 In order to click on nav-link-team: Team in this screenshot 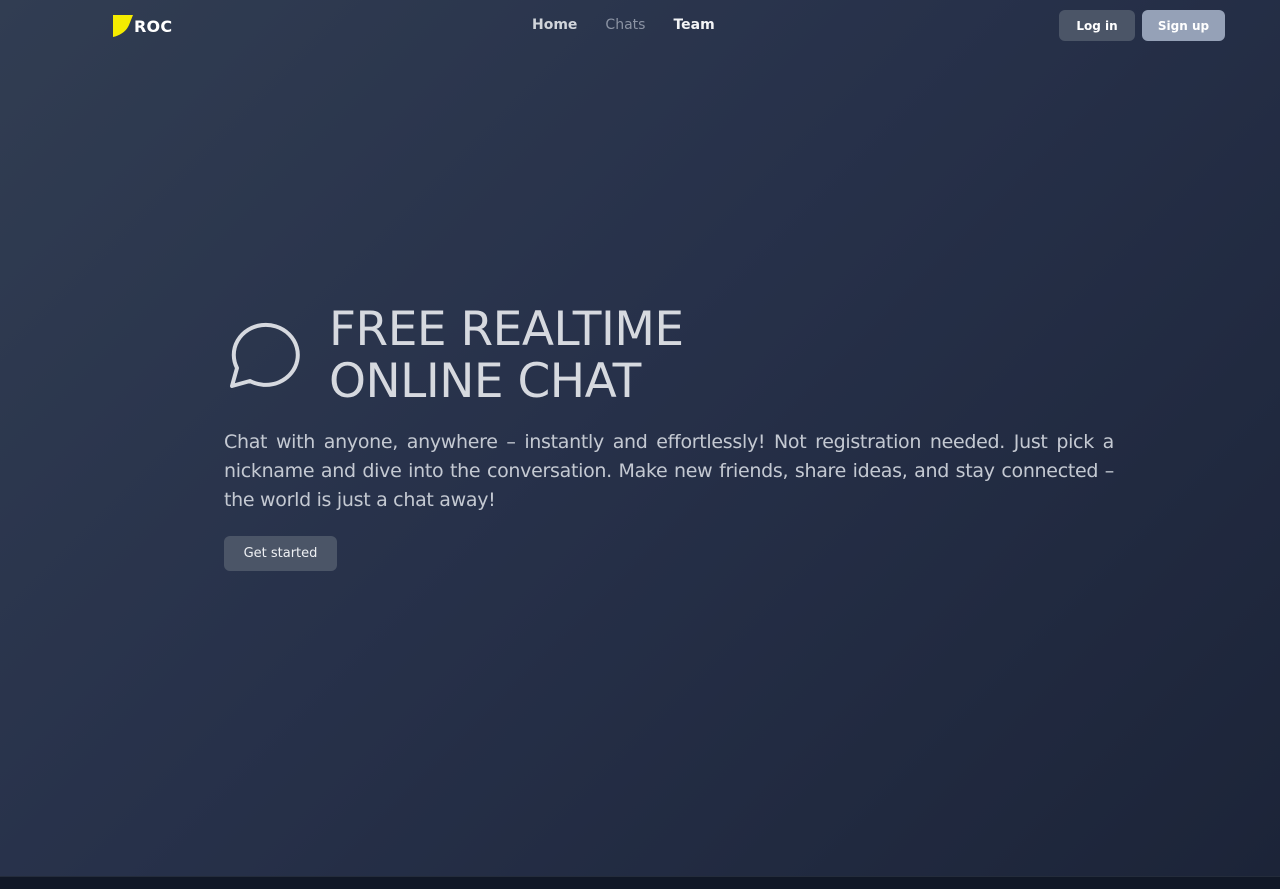, I will do `click(693, 25)`.